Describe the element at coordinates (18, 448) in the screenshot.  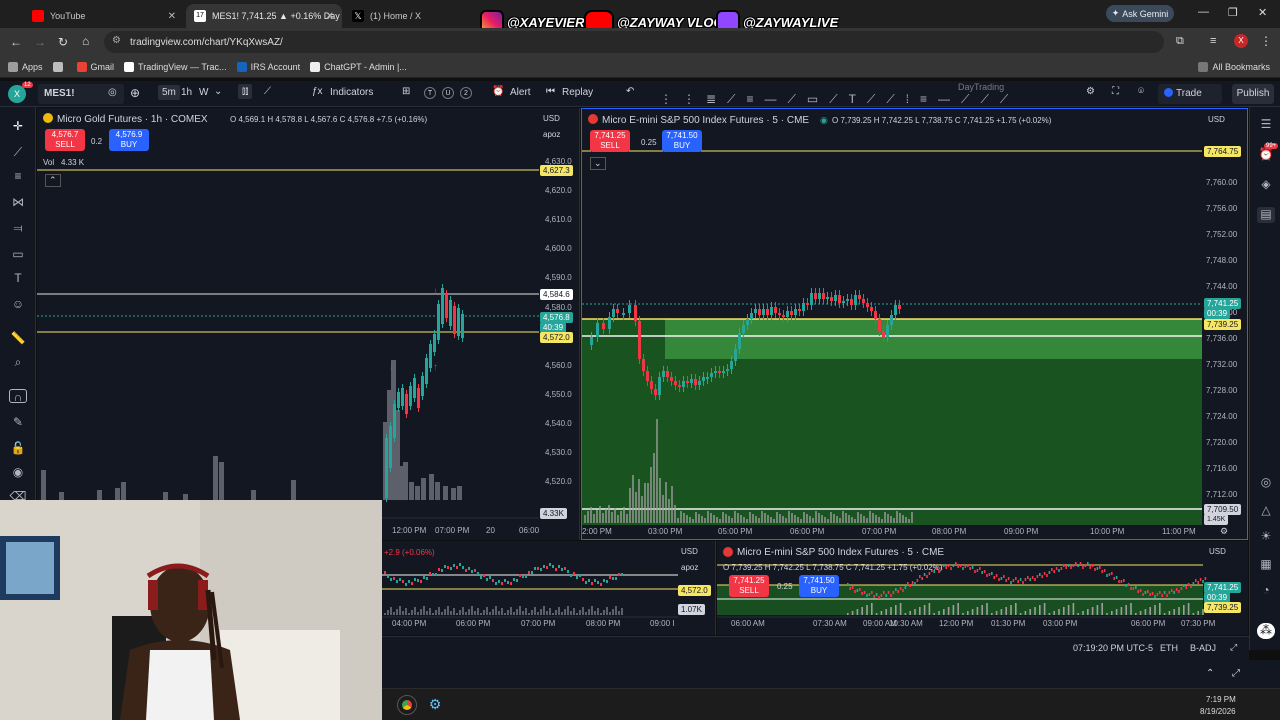
I see `lock-icon: 🔓` at that location.